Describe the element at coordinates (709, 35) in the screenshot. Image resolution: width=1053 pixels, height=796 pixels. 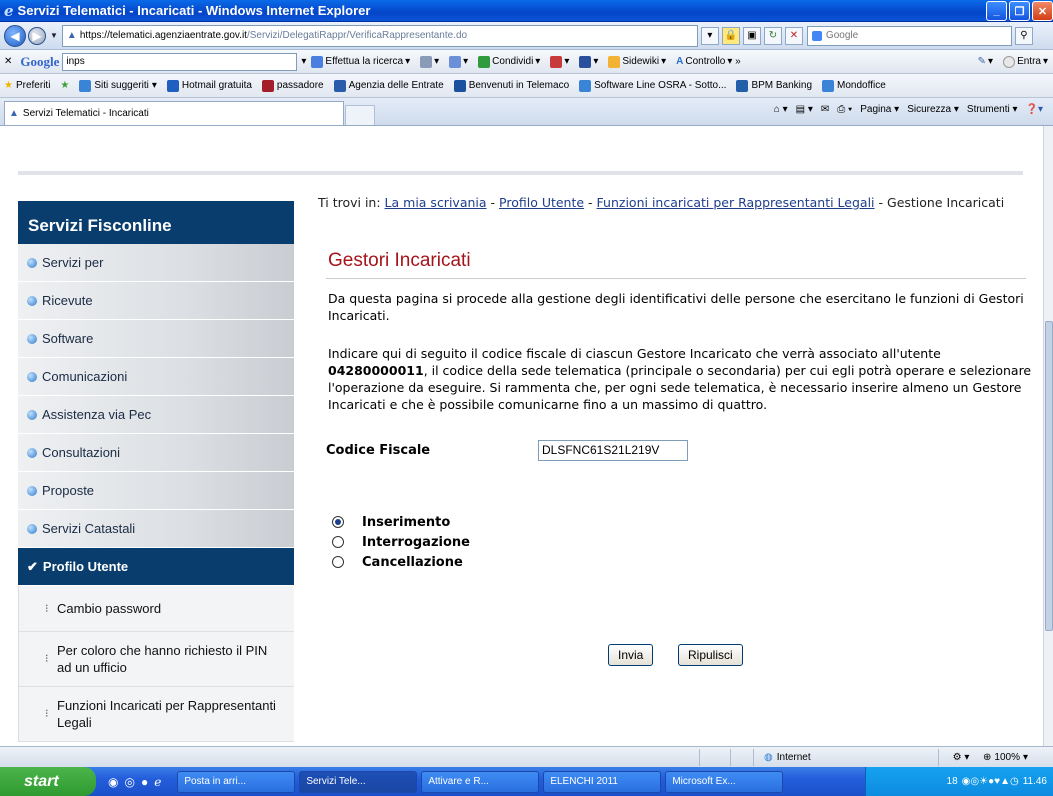
I see `address-dropdown-icon: ▾` at that location.